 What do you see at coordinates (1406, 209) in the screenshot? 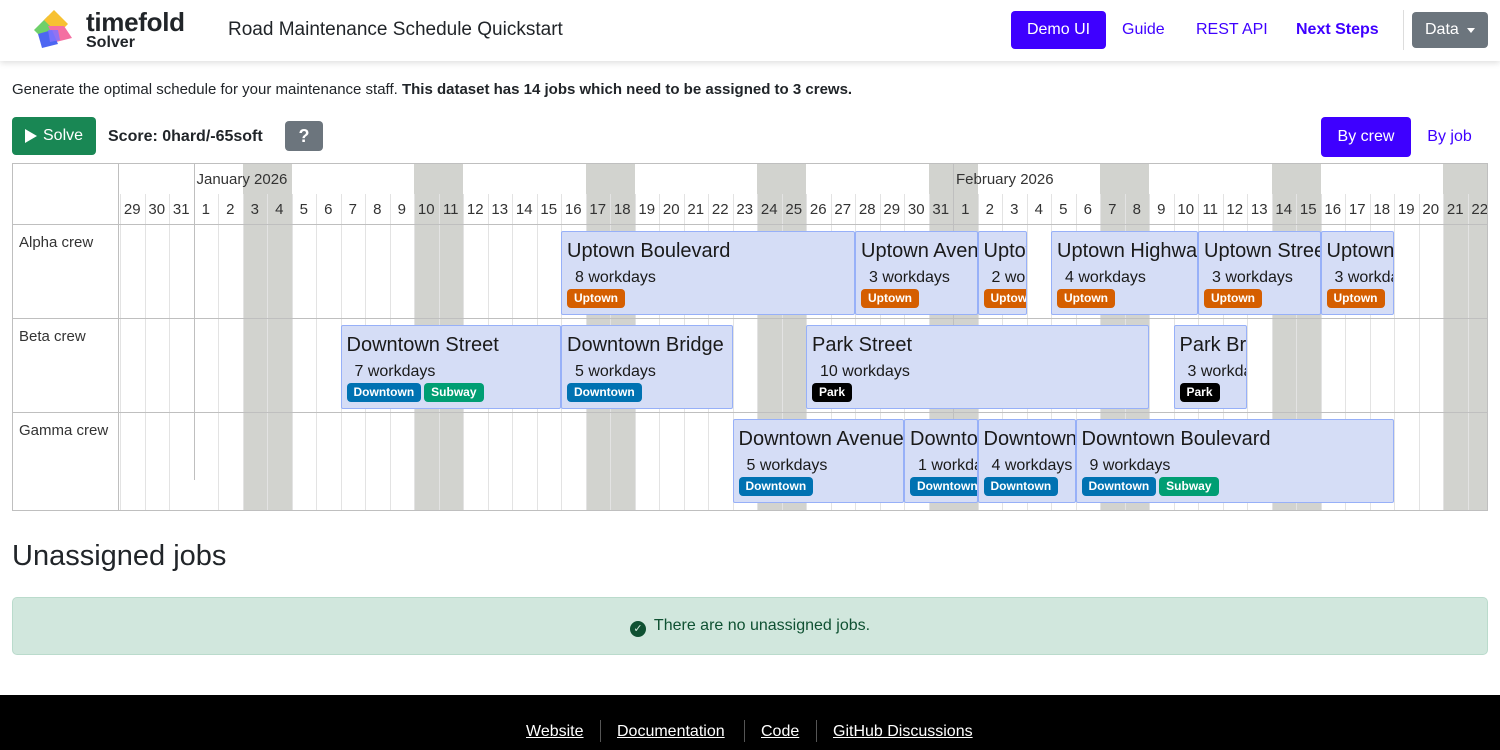
I see `day-label: 19` at bounding box center [1406, 209].